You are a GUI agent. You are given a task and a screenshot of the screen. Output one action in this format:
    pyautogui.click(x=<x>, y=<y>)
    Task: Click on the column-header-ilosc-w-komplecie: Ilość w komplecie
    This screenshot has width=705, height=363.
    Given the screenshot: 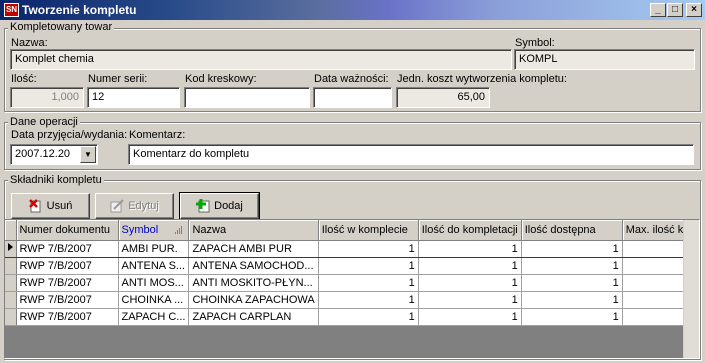 What is the action you would take?
    pyautogui.click(x=368, y=230)
    